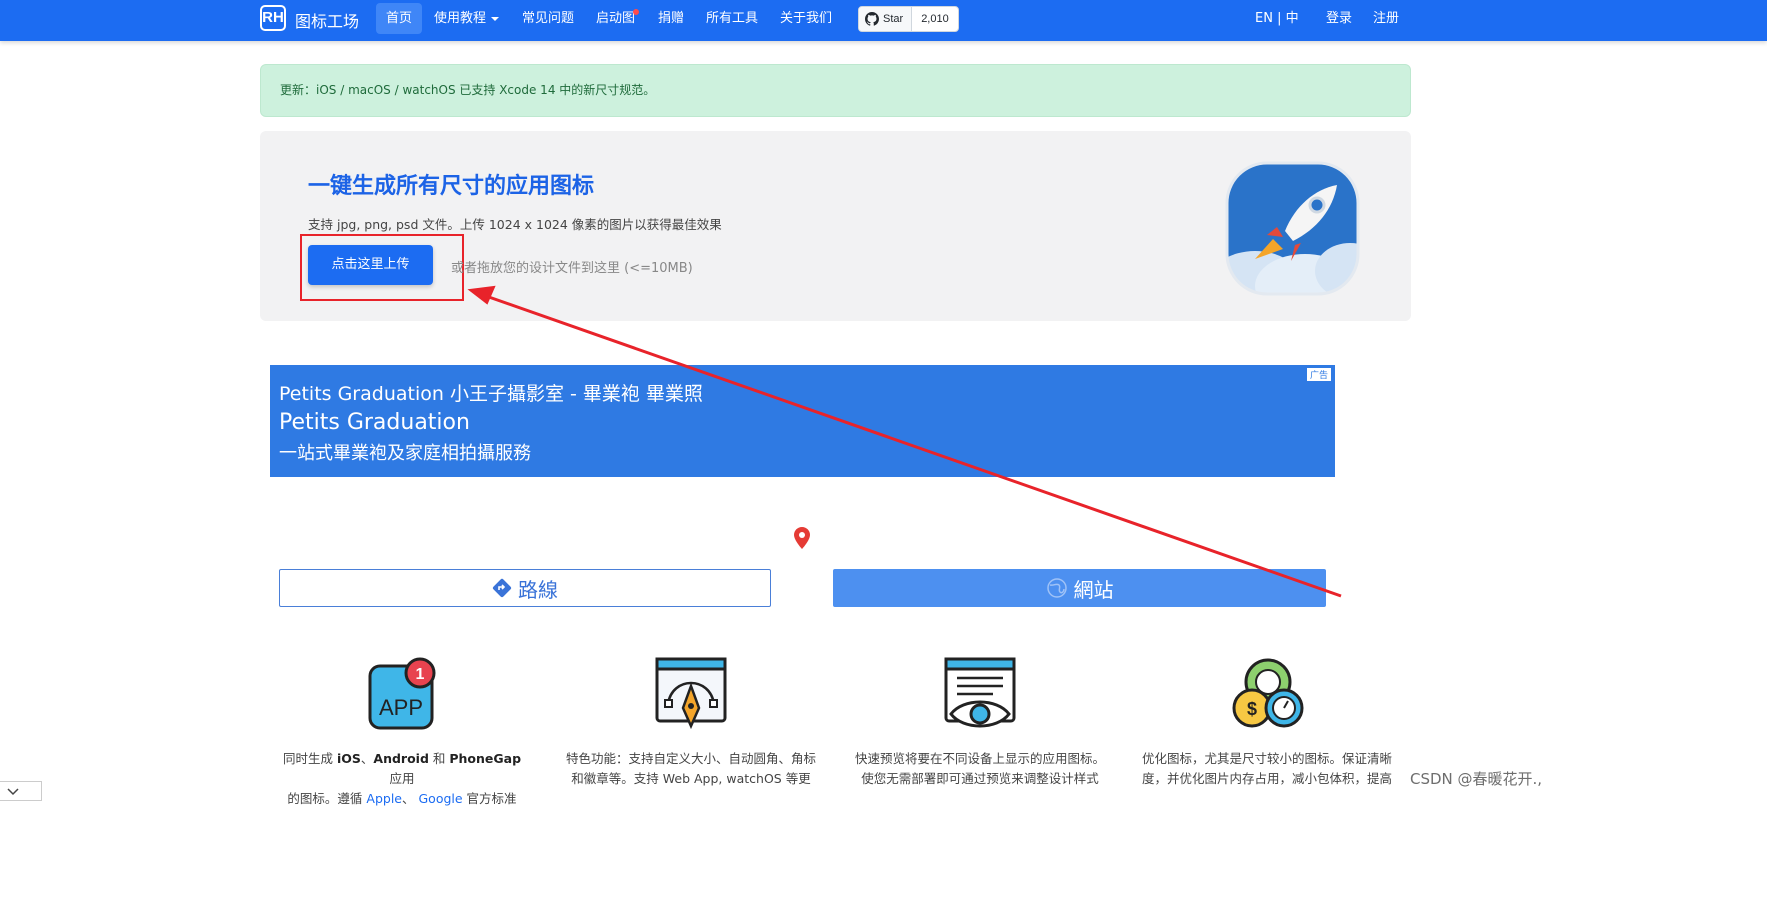 This screenshot has width=1767, height=898. What do you see at coordinates (327, 798) in the screenshot?
I see `feature-text-part: 的图标。遵循` at bounding box center [327, 798].